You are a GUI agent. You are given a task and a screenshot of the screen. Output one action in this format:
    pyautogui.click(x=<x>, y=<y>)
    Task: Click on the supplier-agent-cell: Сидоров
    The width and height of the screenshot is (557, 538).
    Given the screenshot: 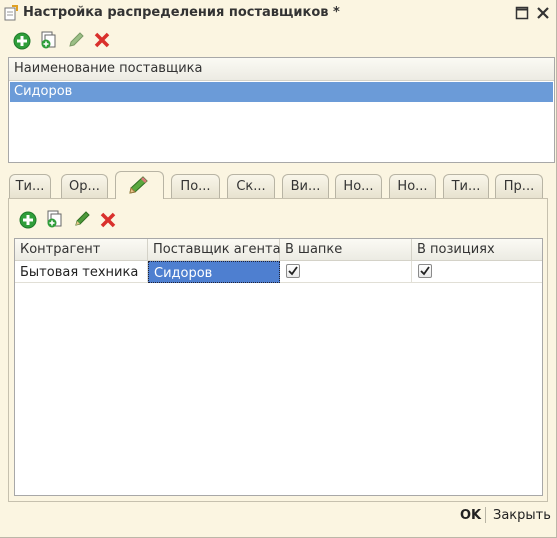 What is the action you would take?
    pyautogui.click(x=214, y=272)
    